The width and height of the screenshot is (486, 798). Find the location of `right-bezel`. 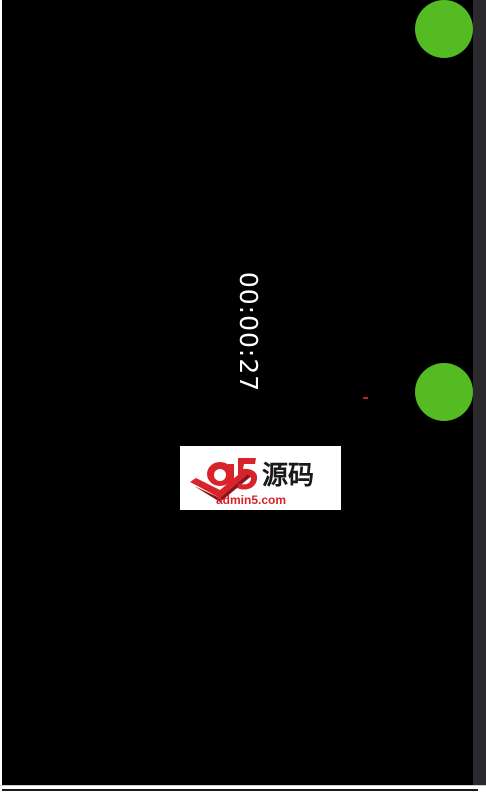

right-bezel is located at coordinates (479, 392).